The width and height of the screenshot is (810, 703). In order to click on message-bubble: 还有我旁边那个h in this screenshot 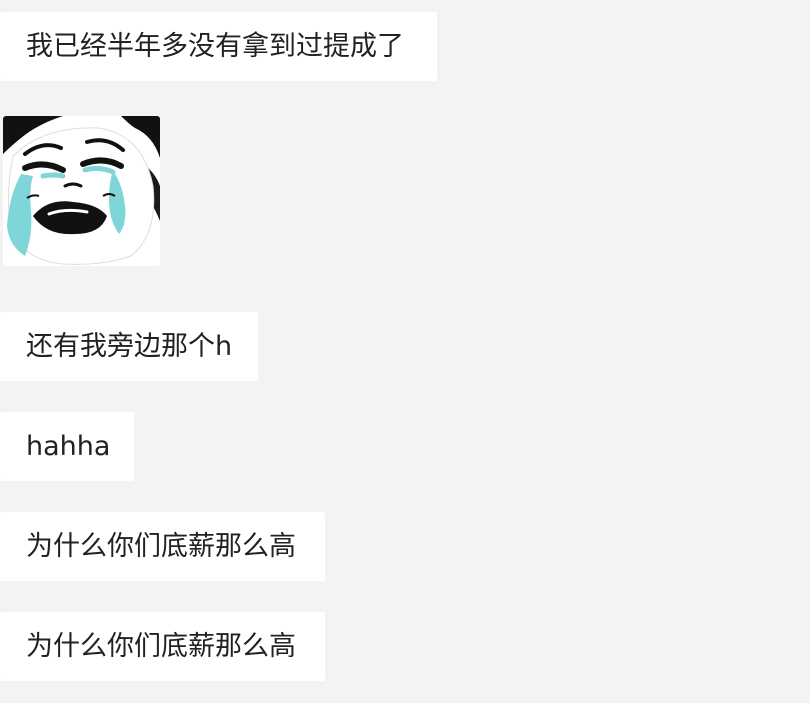, I will do `click(129, 346)`.